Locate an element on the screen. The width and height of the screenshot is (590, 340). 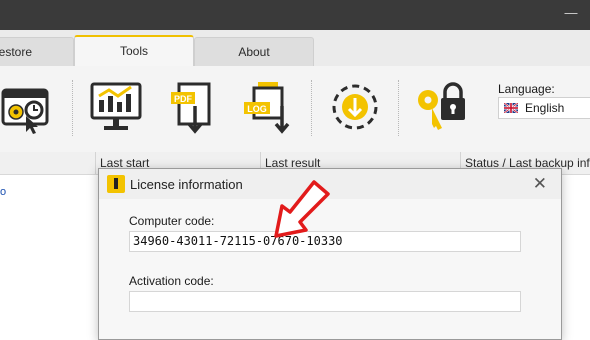
log-download-icon: LOG is located at coordinates (267, 108).